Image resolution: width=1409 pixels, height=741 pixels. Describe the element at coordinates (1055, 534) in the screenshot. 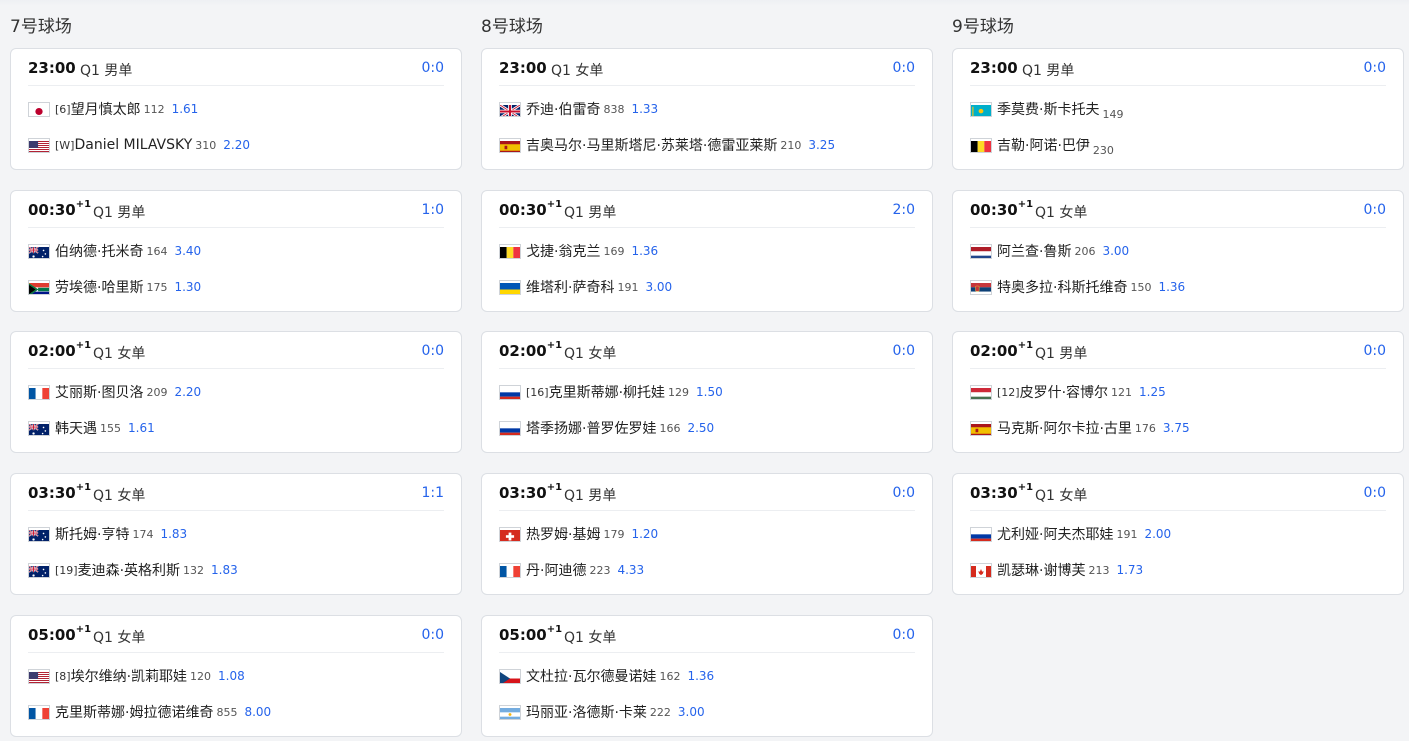

I see `player-name: 尤利娅·阿夫杰耶娃` at that location.